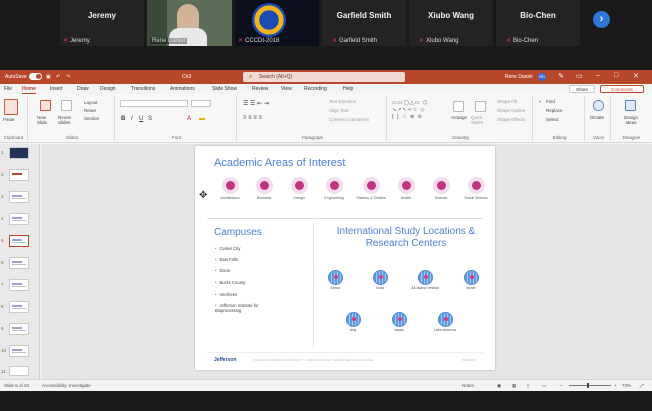 Image resolution: width=652 pixels, height=411 pixels. I want to click on reading-view-icon: ▯, so click(528, 386).